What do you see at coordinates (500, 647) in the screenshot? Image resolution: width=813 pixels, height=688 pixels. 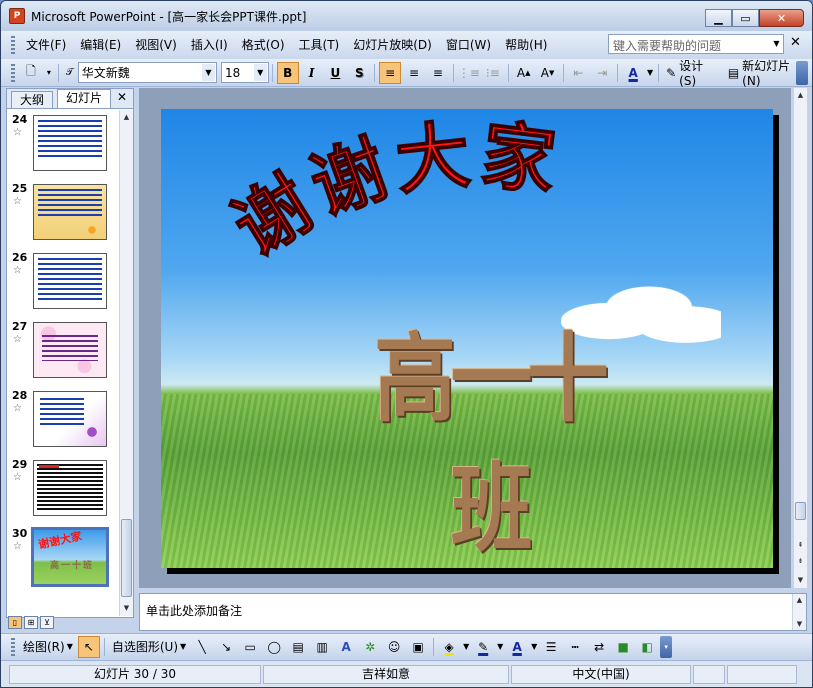 I see `line-color-dropdown-icon: ▼` at bounding box center [500, 647].